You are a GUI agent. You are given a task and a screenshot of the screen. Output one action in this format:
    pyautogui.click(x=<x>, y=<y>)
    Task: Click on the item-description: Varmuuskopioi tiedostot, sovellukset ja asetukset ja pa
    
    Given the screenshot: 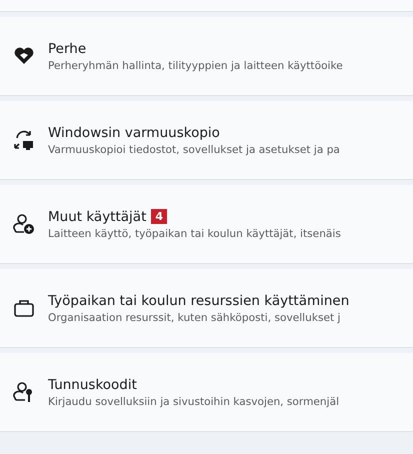 What is the action you would take?
    pyautogui.click(x=194, y=150)
    